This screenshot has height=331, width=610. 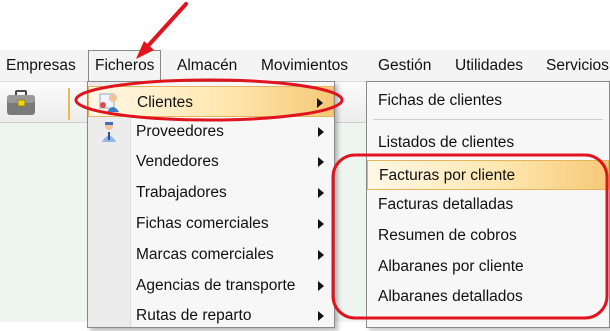 I want to click on menu-movimientos: Movimientos, so click(x=304, y=65).